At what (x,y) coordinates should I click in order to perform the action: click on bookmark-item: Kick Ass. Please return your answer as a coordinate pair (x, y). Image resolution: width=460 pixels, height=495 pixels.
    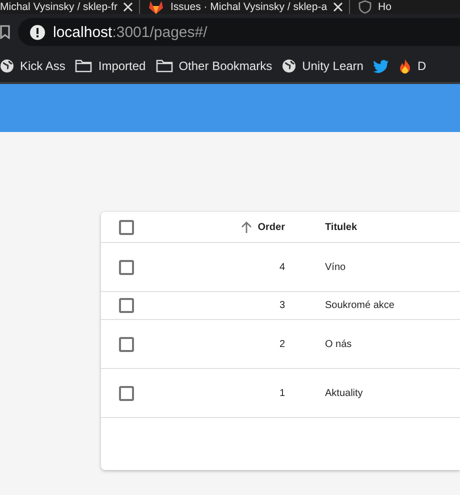
    Looking at the image, I should click on (33, 66).